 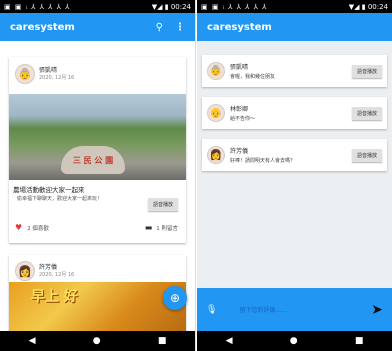 I want to click on post-image: 早上 好, so click(x=97, y=307).